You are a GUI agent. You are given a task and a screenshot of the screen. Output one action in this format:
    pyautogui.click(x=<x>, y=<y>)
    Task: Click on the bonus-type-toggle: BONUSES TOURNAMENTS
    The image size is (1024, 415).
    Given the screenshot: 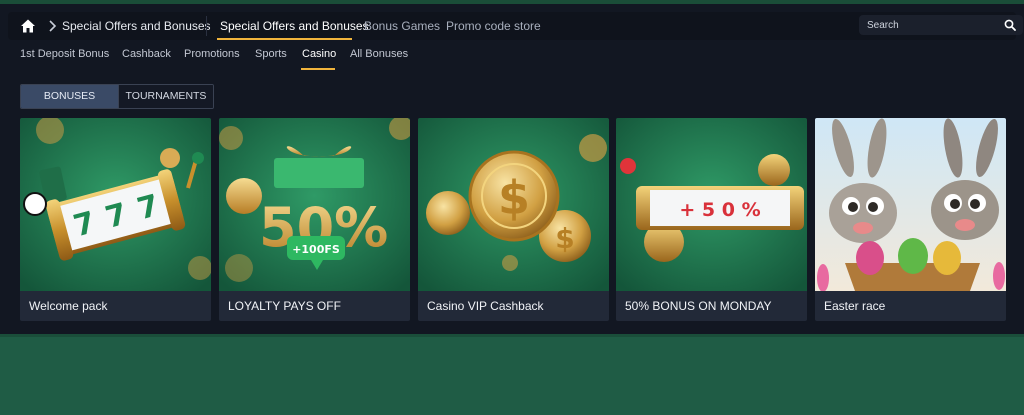 What is the action you would take?
    pyautogui.click(x=117, y=96)
    